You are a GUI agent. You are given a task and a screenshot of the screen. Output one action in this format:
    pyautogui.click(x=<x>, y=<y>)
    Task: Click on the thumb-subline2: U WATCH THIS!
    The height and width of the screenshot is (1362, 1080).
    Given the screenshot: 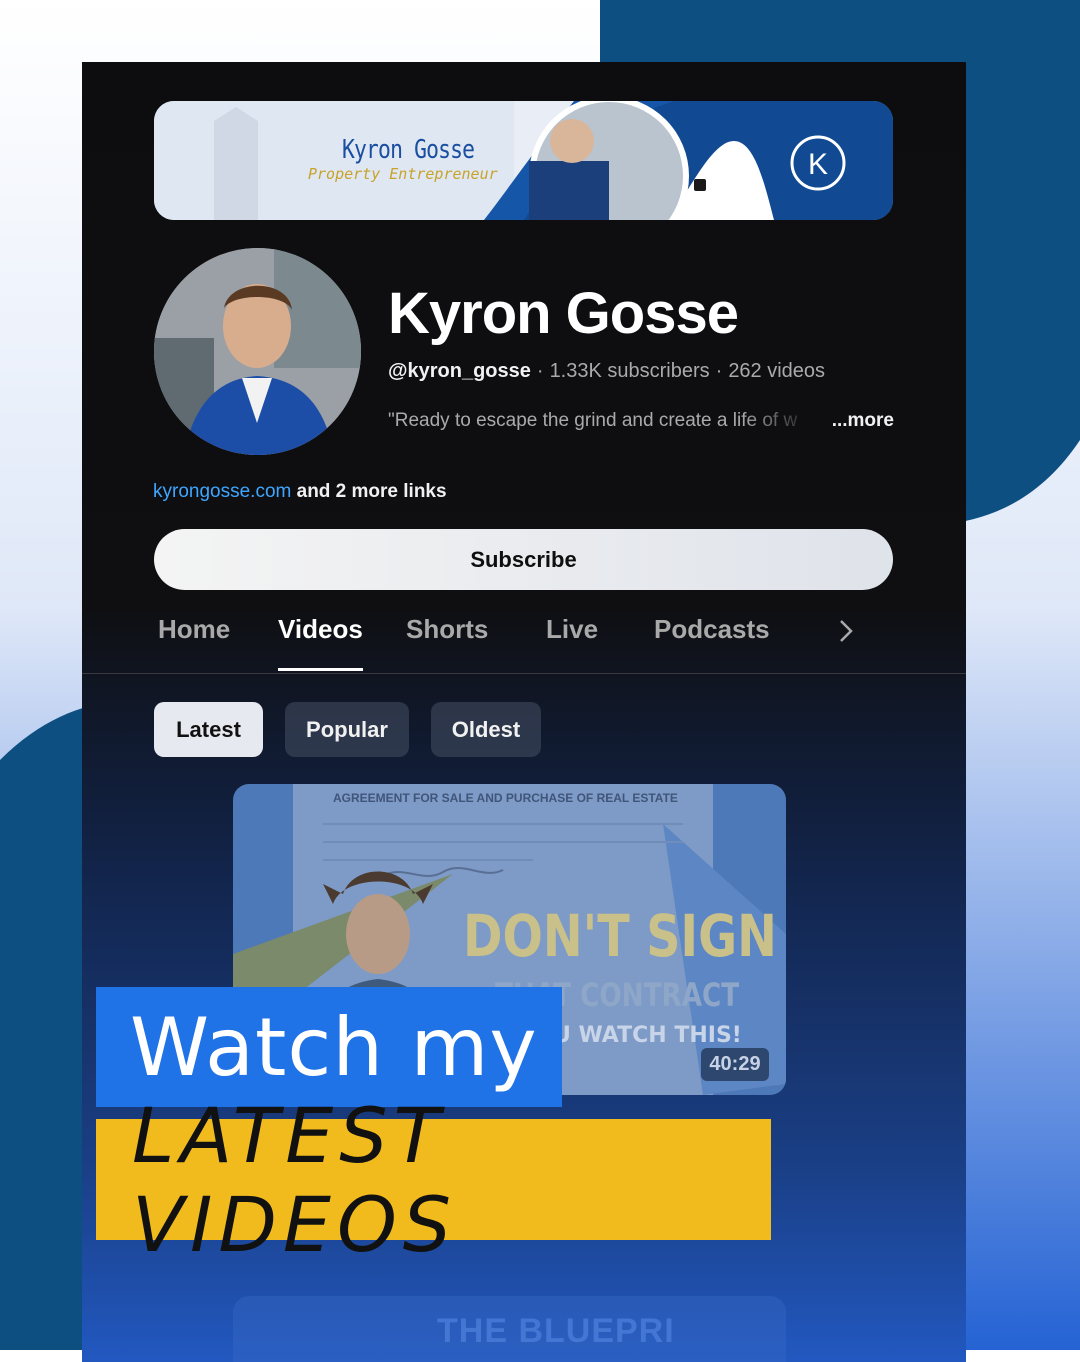 What is the action you would take?
    pyautogui.click(x=647, y=1035)
    